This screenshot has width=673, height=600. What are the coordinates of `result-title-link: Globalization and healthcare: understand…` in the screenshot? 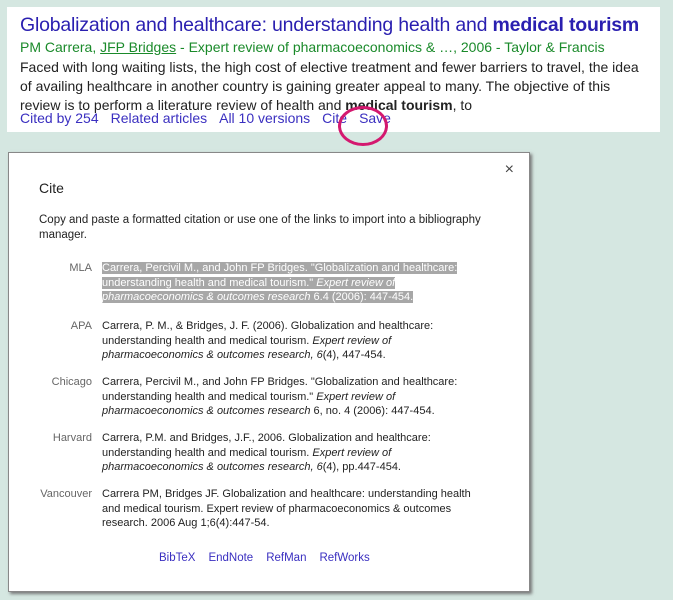 It's located at (329, 25).